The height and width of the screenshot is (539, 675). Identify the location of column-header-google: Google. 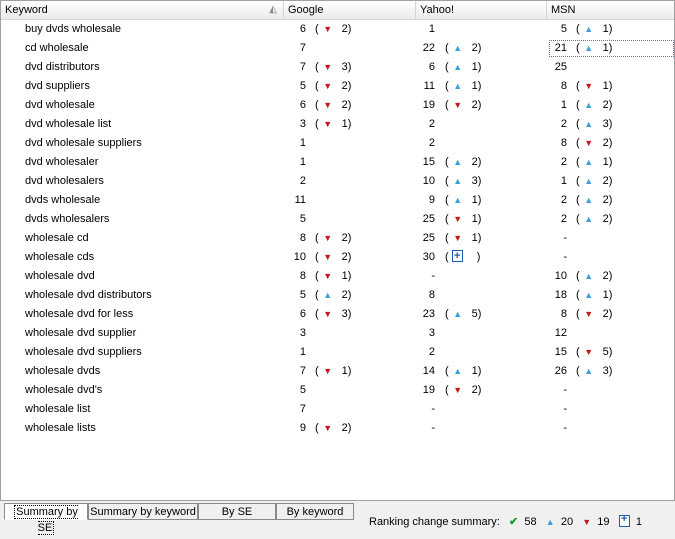
(350, 10).